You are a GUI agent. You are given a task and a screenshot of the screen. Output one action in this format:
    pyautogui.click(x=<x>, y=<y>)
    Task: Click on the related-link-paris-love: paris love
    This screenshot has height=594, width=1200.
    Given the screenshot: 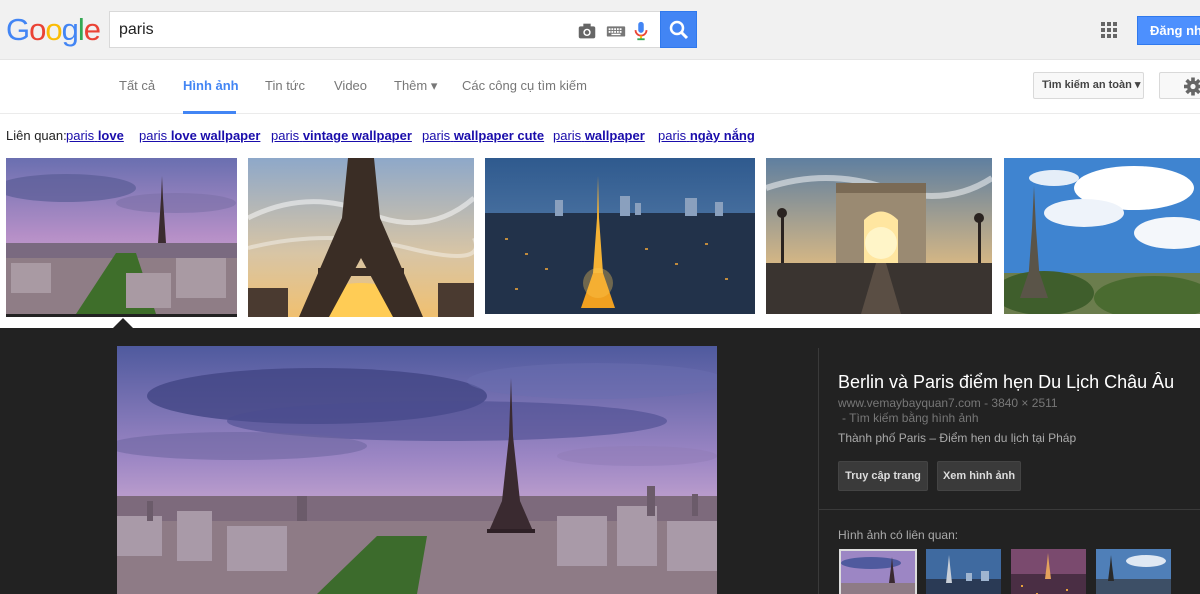 What is the action you would take?
    pyautogui.click(x=95, y=135)
    